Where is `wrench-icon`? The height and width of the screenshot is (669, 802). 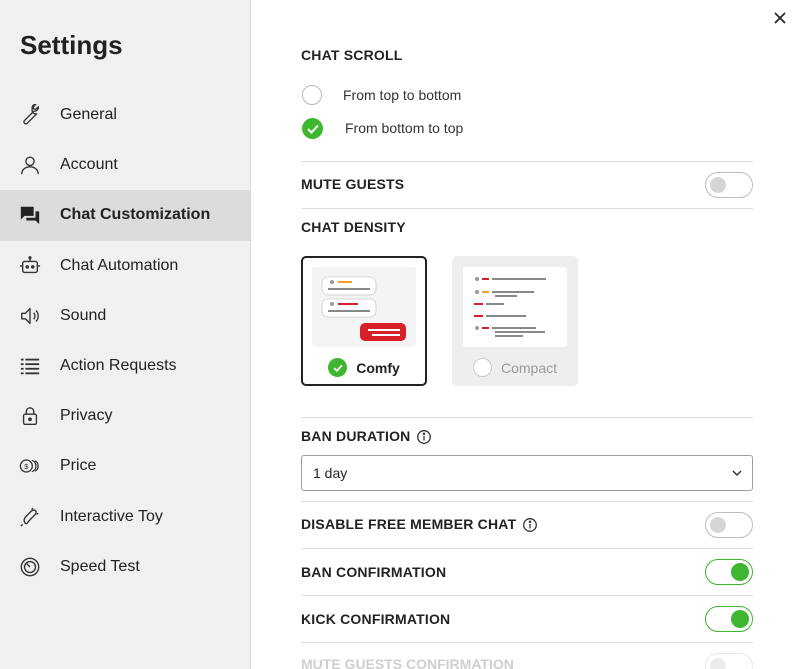 wrench-icon is located at coordinates (30, 115).